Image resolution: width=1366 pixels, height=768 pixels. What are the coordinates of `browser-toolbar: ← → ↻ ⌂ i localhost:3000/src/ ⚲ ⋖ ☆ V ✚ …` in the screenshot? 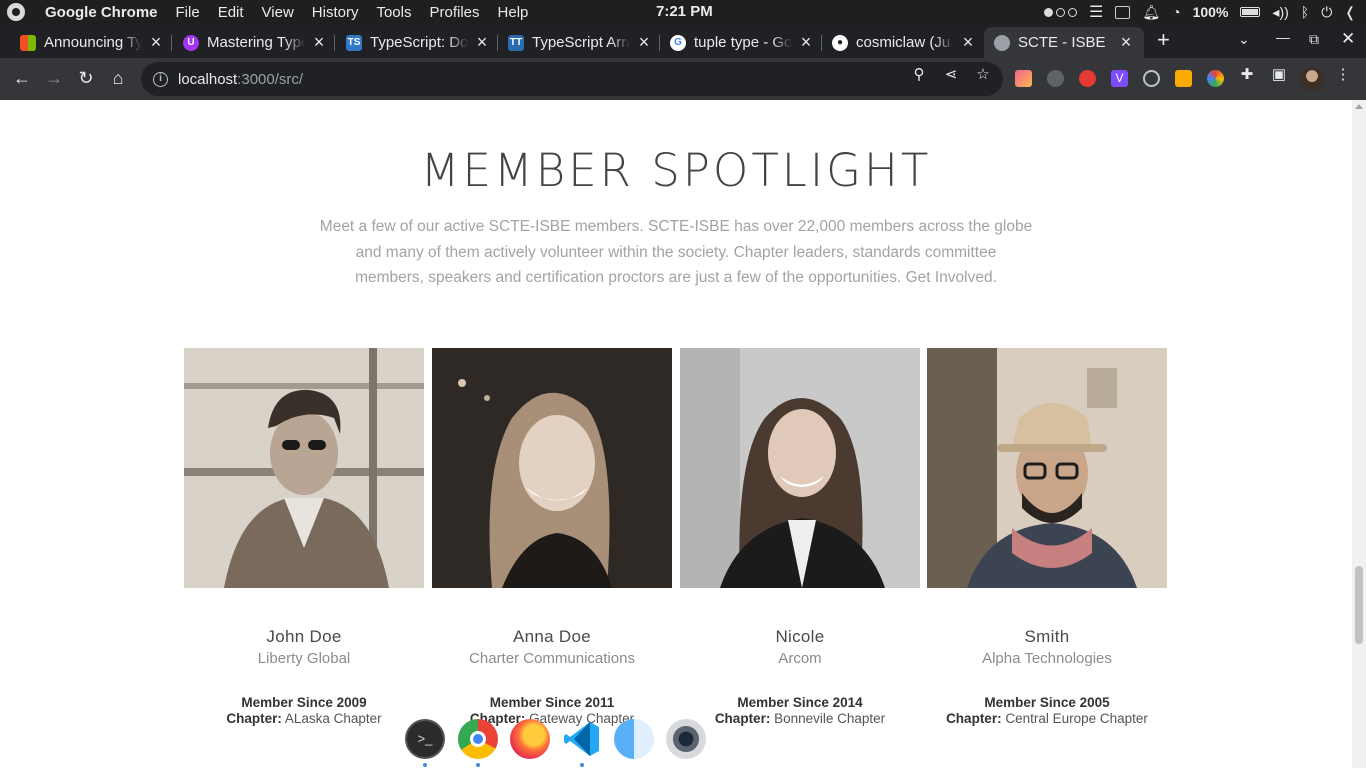 It's located at (683, 79).